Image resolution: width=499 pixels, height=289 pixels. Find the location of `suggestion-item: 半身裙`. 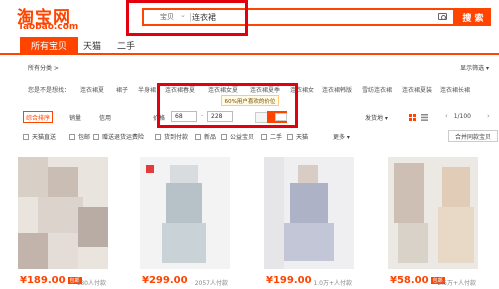

suggestion-item: 半身裙 is located at coordinates (147, 89).